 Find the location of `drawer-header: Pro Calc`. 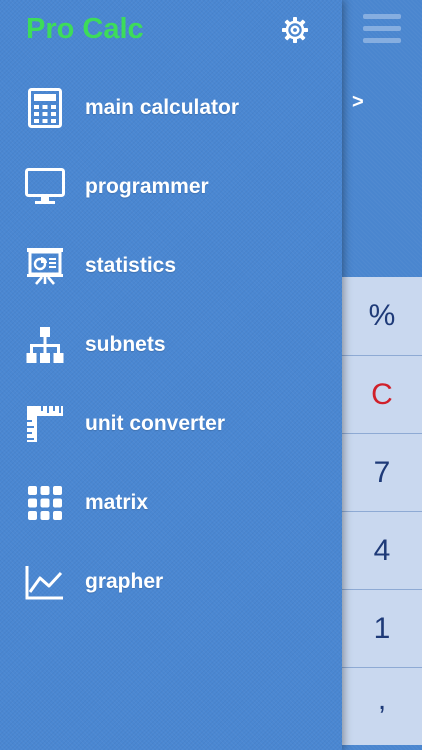

drawer-header: Pro Calc is located at coordinates (171, 31).